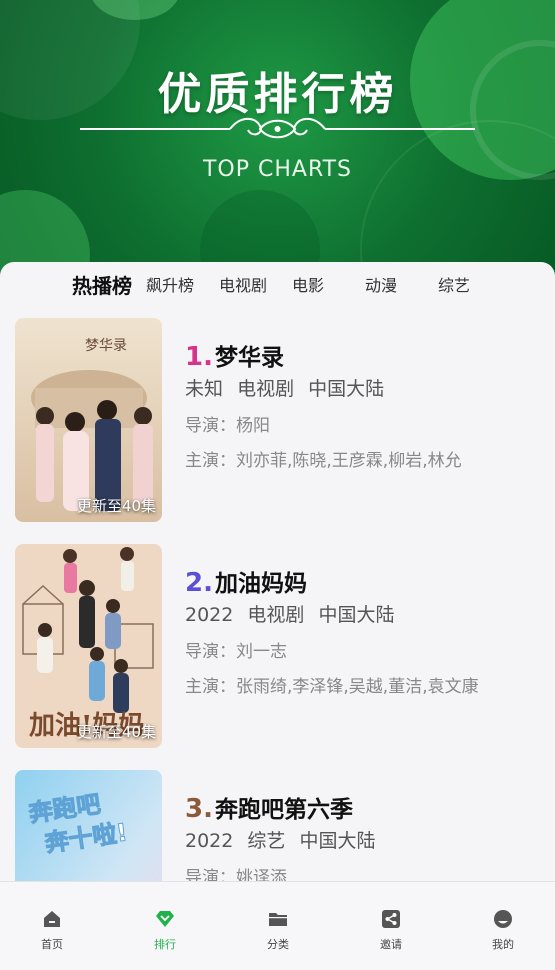  Describe the element at coordinates (102, 284) in the screenshot. I see `tab-hot: 热播榜` at that location.